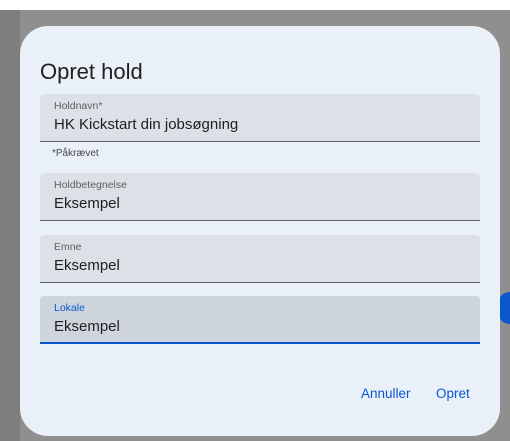 This screenshot has height=441, width=510. What do you see at coordinates (260, 320) in the screenshot?
I see `room-field: Lokale Eksempel` at bounding box center [260, 320].